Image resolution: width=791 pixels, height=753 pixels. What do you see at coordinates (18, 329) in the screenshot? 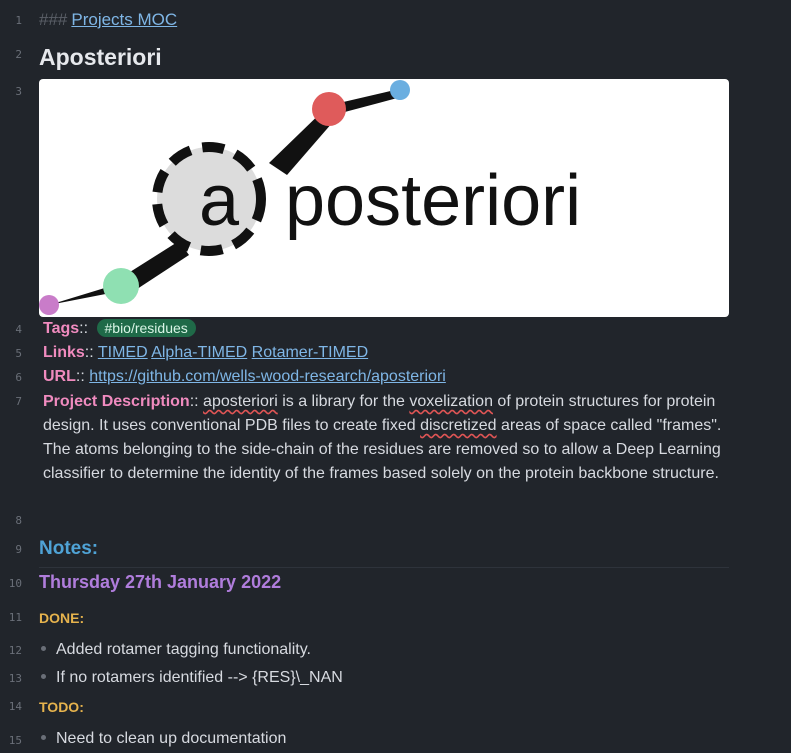
I see `line-number: 4` at bounding box center [18, 329].